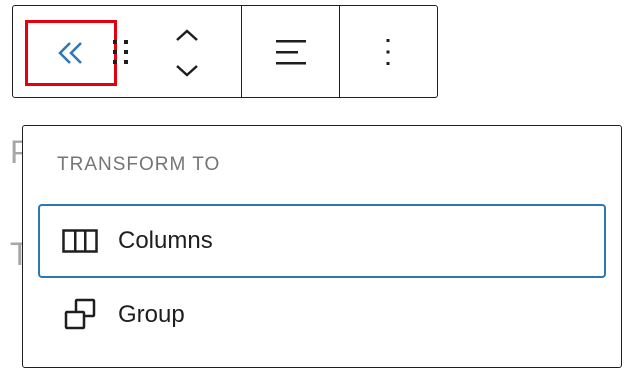 The width and height of the screenshot is (634, 378). I want to click on align-left-icon, so click(290, 51).